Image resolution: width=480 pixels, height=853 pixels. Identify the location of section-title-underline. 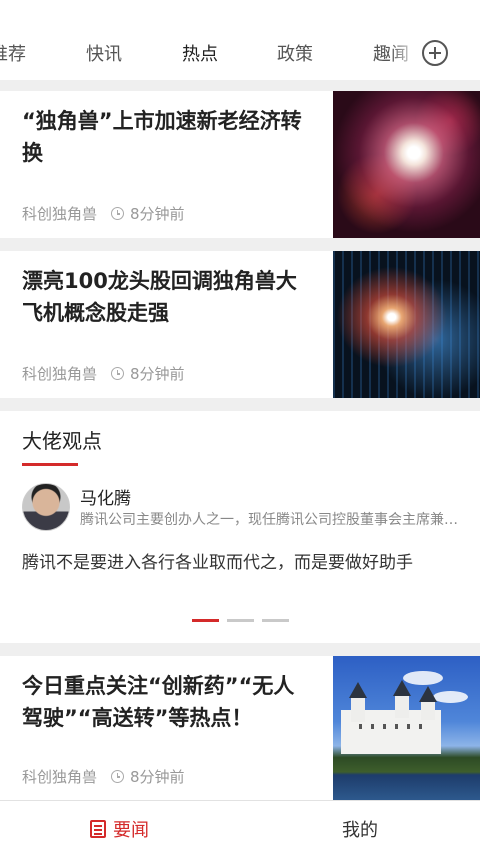
(50, 464).